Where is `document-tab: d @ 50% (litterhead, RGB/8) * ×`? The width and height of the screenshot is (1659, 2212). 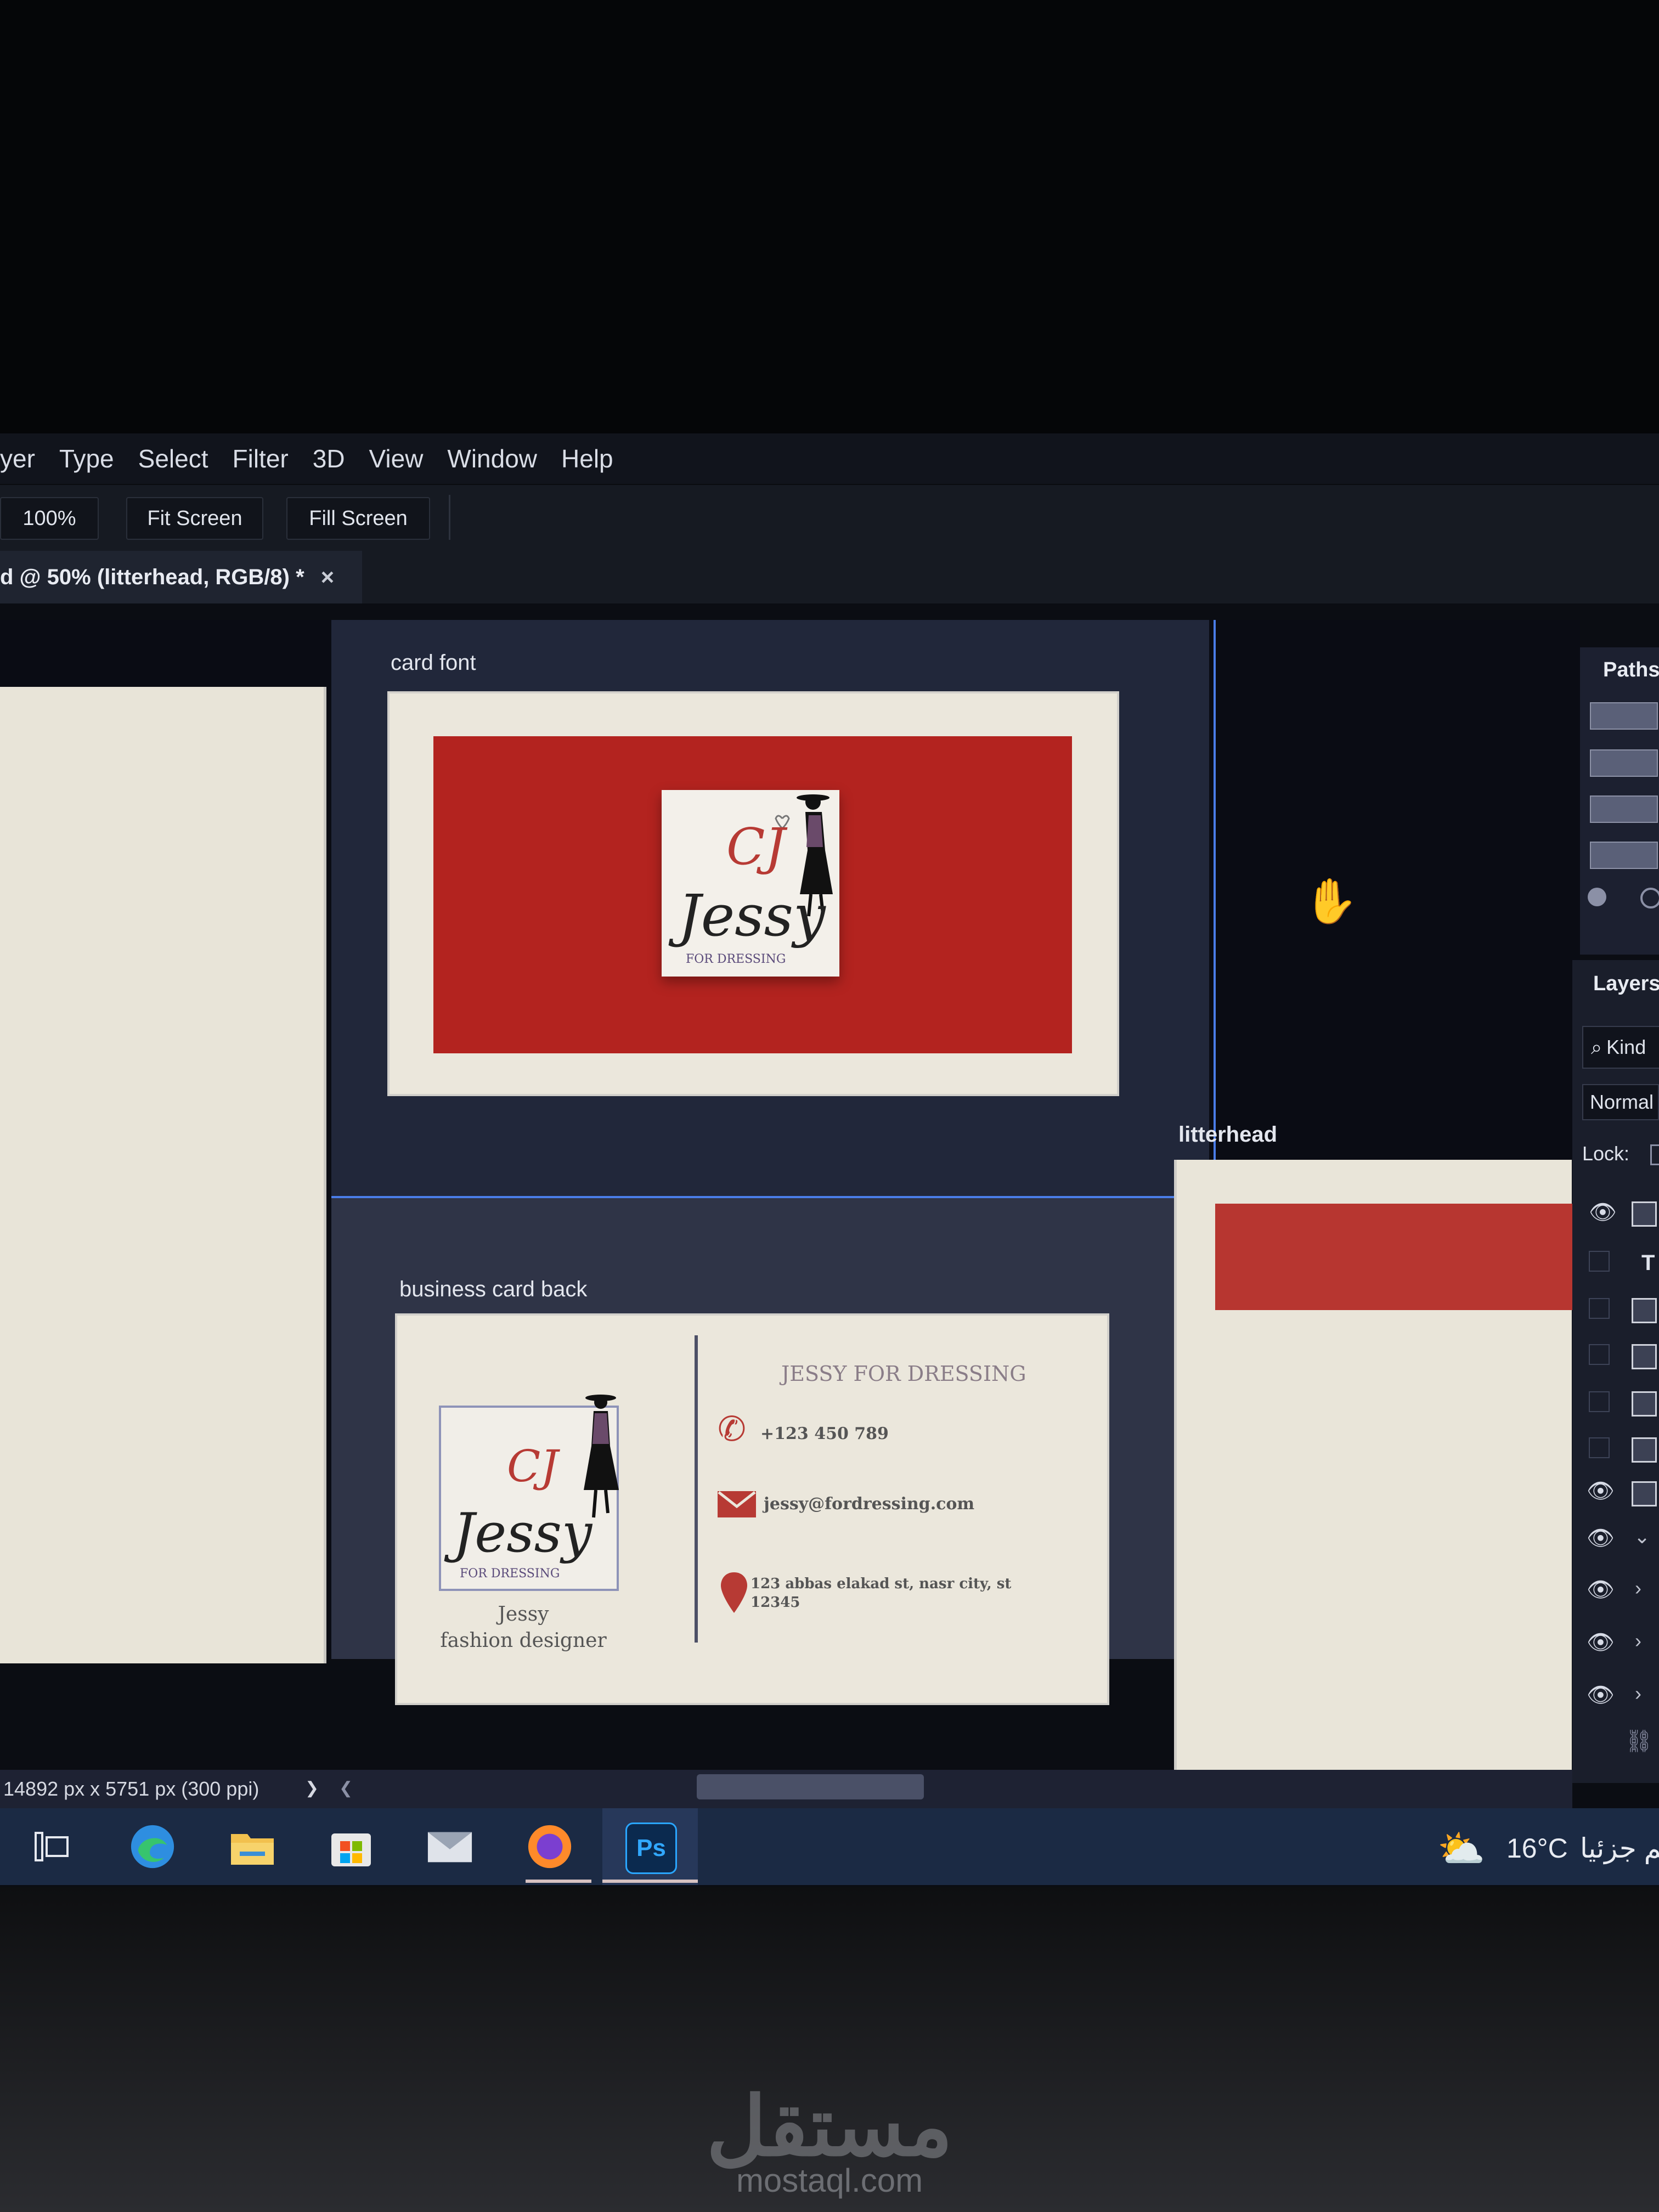
document-tab: d @ 50% (litterhead, RGB/8) * × is located at coordinates (181, 577).